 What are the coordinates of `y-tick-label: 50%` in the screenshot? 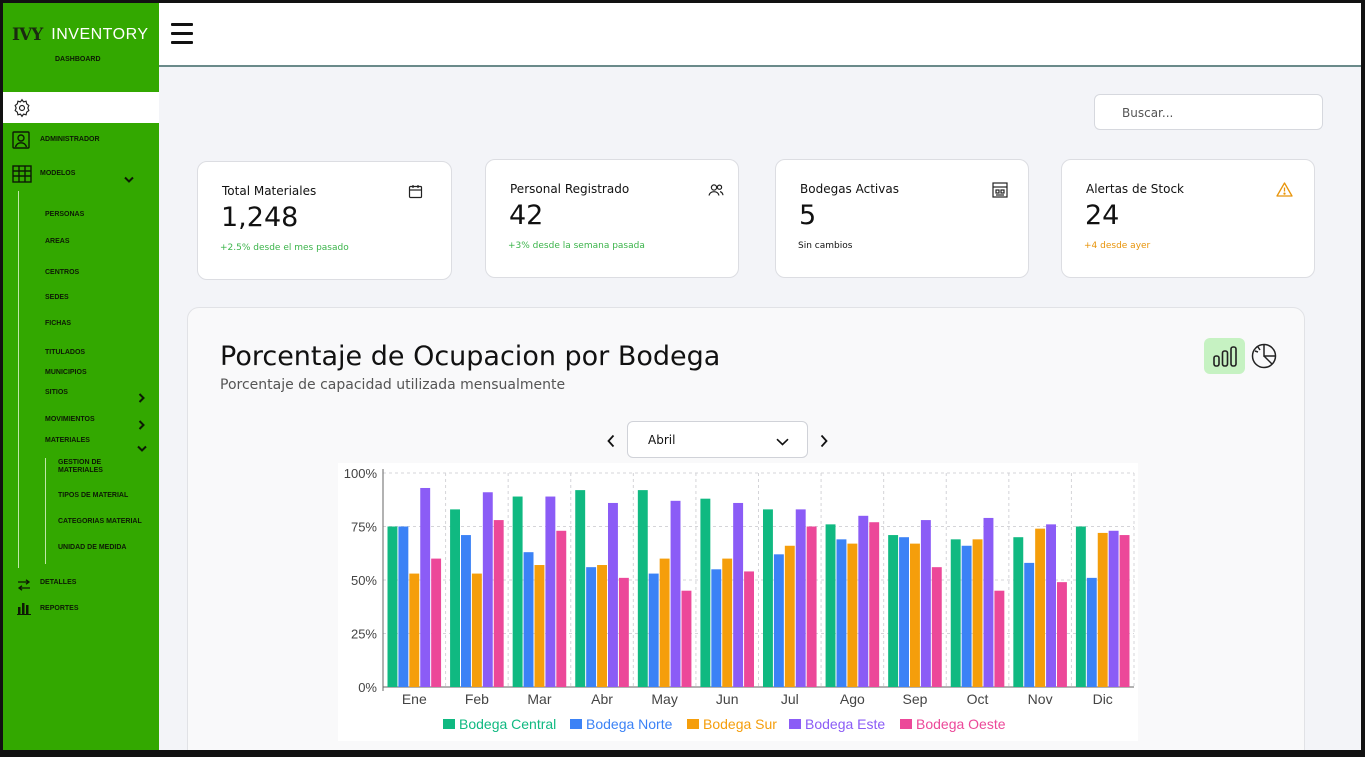 It's located at (364, 580).